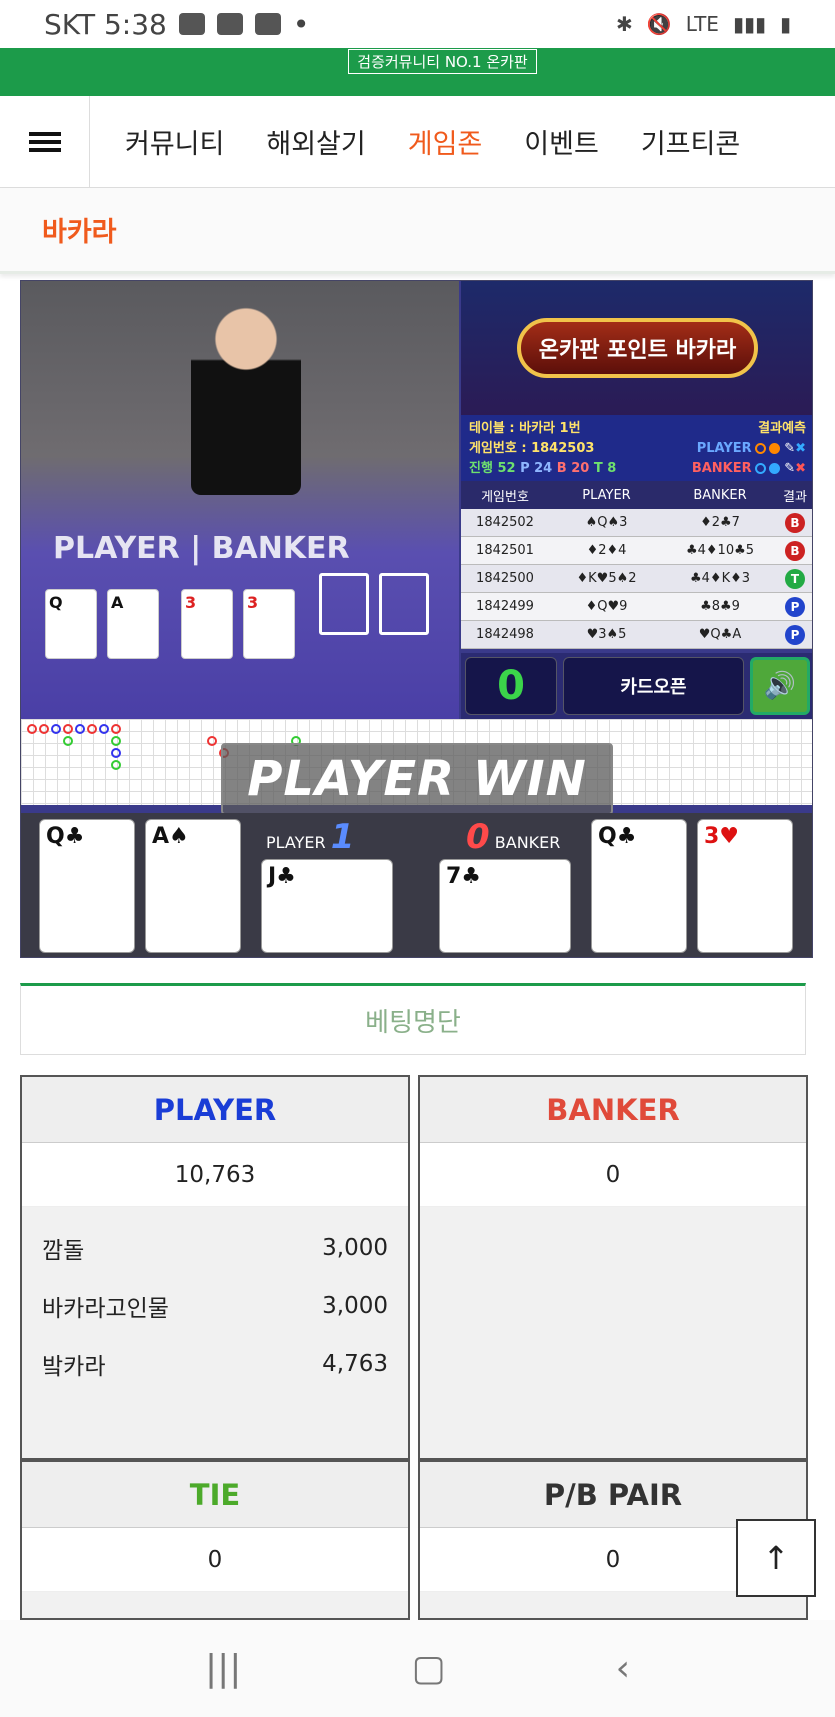 The height and width of the screenshot is (1717, 835). What do you see at coordinates (223, 1668) in the screenshot?
I see `recent-apps-icon: |||` at bounding box center [223, 1668].